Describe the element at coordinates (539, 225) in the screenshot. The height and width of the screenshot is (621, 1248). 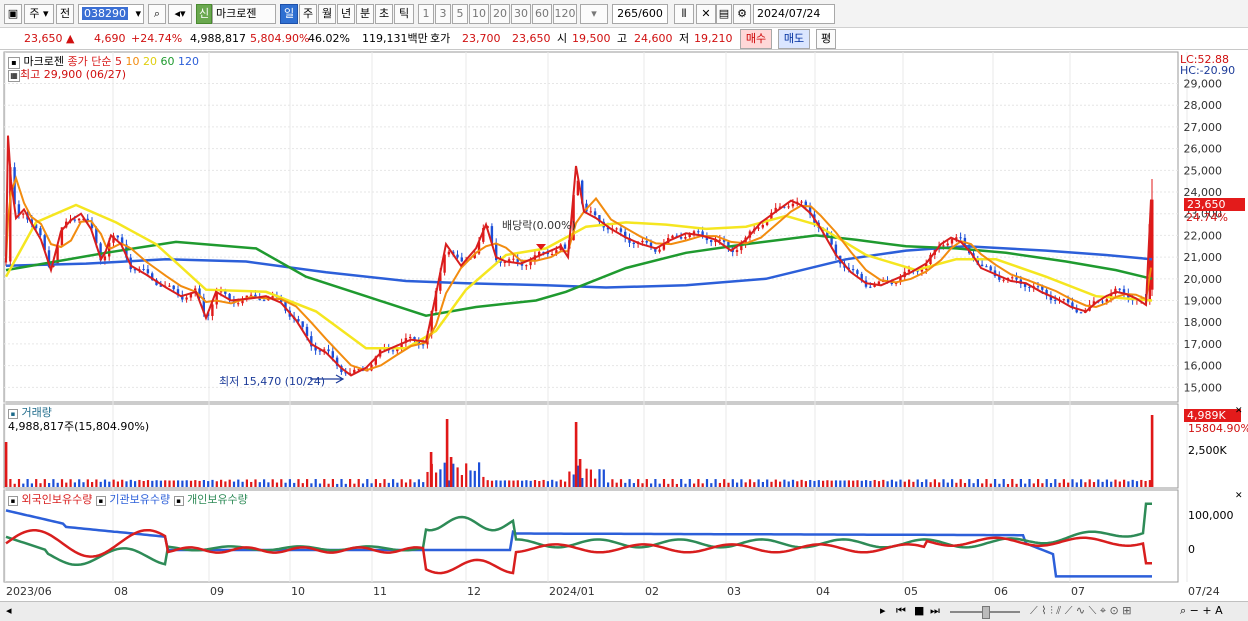
I see `dividend-label: 배당락(0.00%)` at that location.